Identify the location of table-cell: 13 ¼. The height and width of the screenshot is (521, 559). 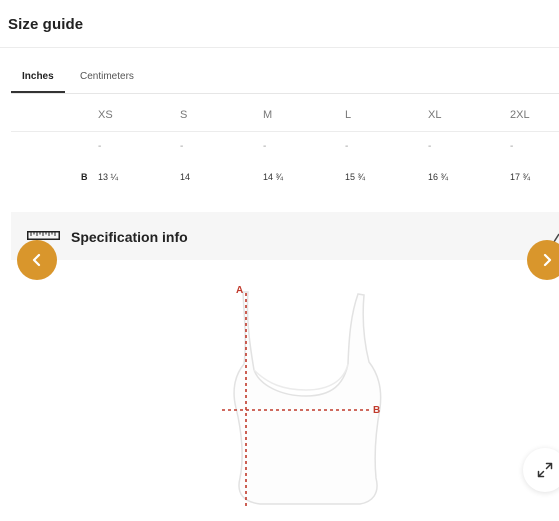
(108, 177).